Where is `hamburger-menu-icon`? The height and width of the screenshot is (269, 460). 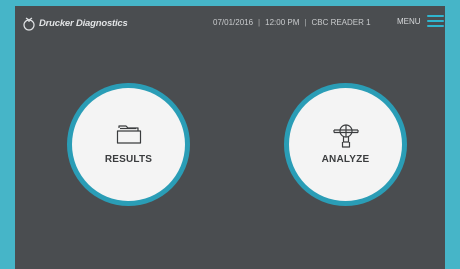
hamburger-menu-icon is located at coordinates (435, 21).